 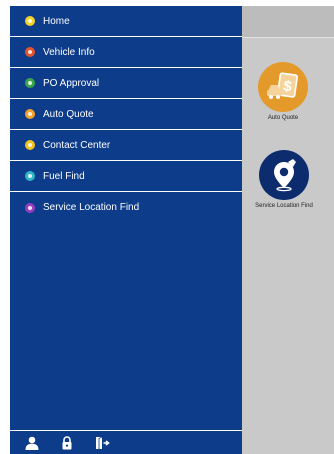 I want to click on menu-item-service-location-find: Service Location Find, so click(x=126, y=207).